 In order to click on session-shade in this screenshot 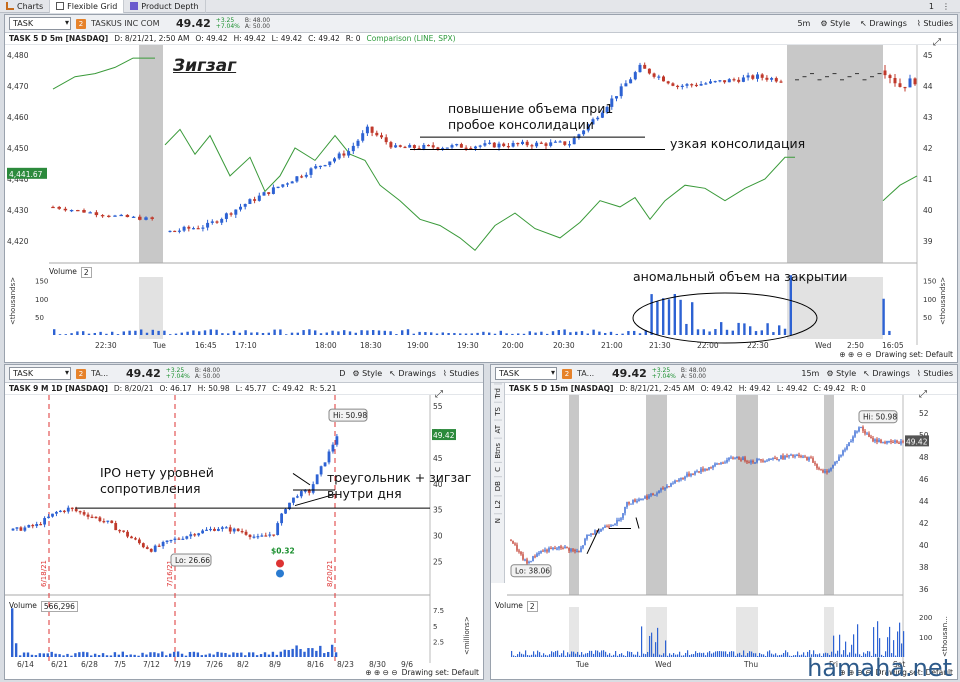, I will do `click(151, 154)`.